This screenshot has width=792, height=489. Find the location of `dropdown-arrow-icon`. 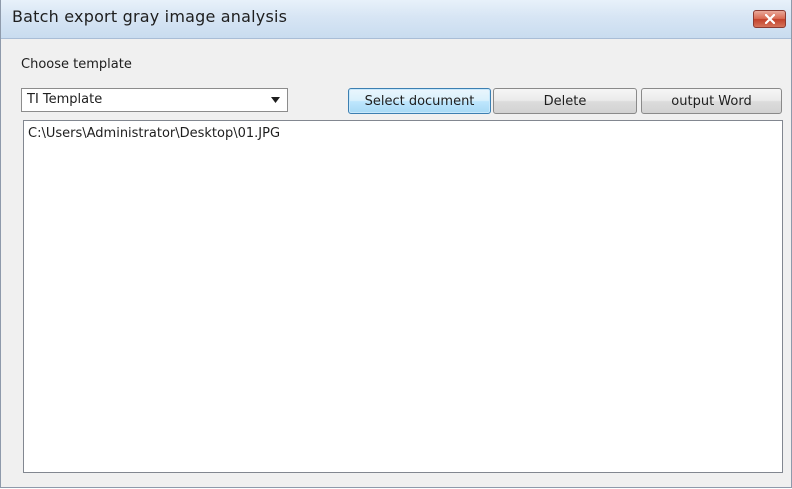

dropdown-arrow-icon is located at coordinates (275, 100).